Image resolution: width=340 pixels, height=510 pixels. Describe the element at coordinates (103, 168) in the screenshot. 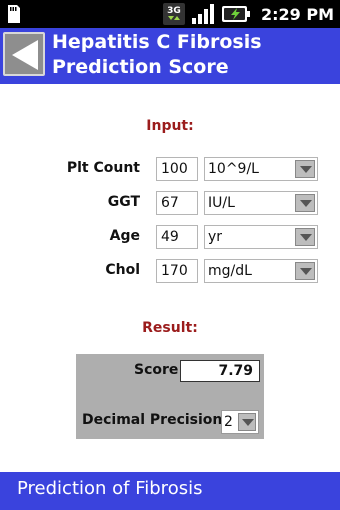

I see `plt-count-label: Plt Count` at that location.